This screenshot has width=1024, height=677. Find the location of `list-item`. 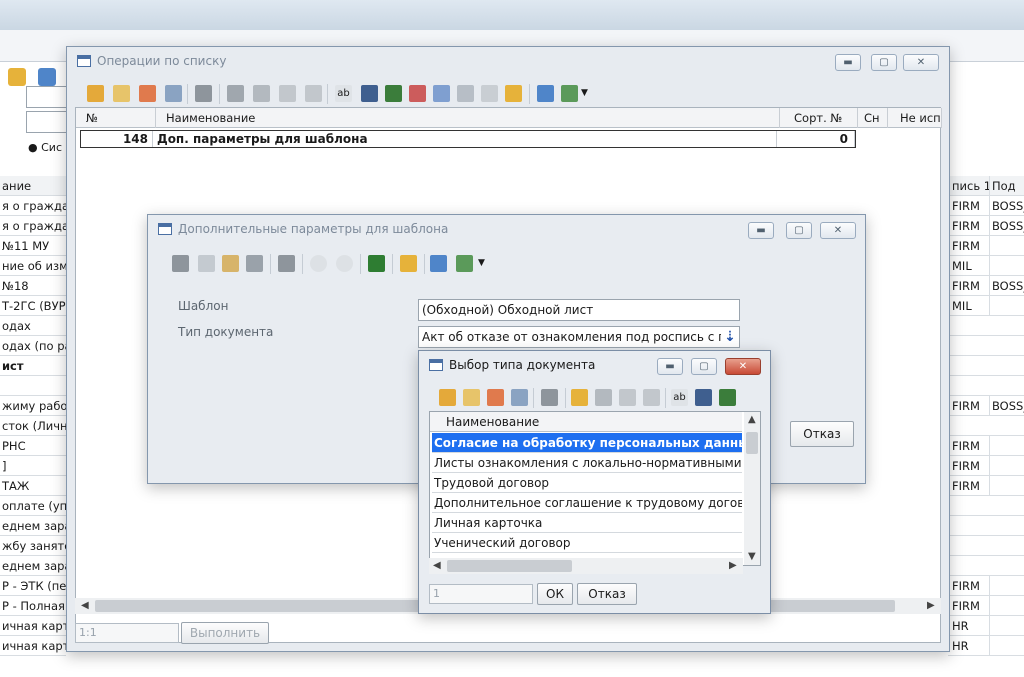

list-item is located at coordinates (33, 386).